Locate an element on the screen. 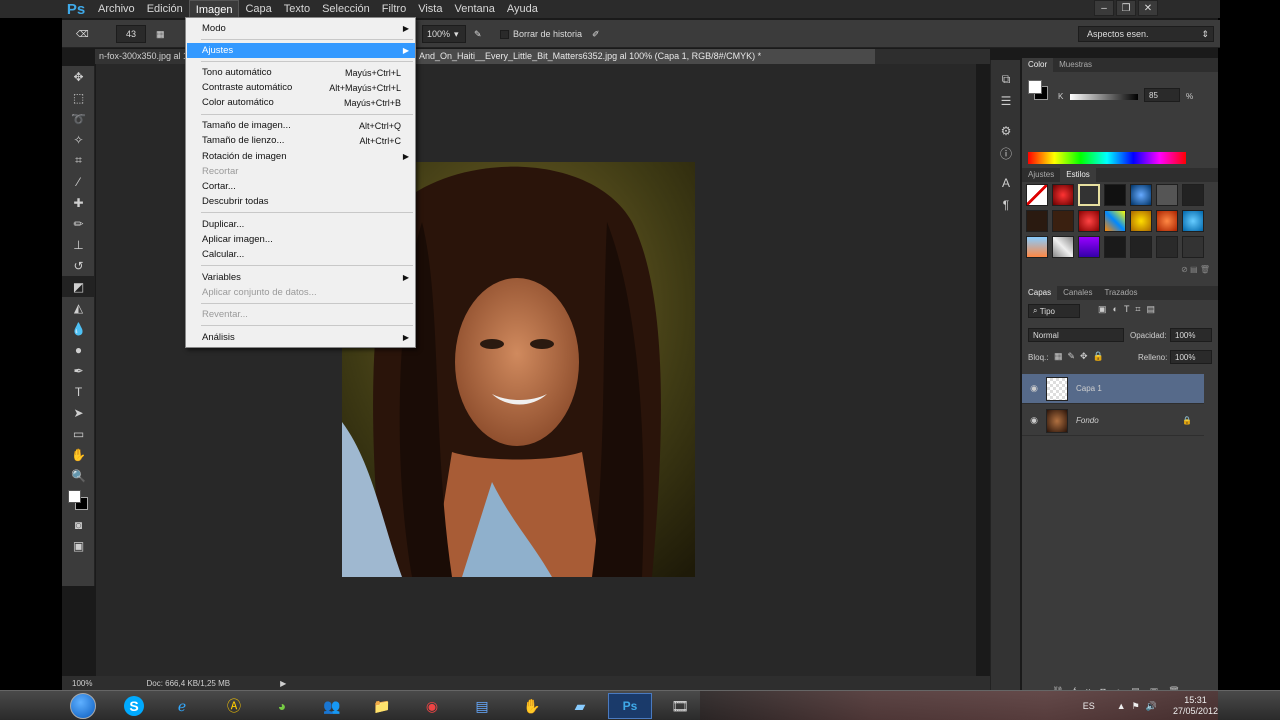 Image resolution: width=1280 pixels, height=720 pixels. menu-imagen: Imagen is located at coordinates (214, 9).